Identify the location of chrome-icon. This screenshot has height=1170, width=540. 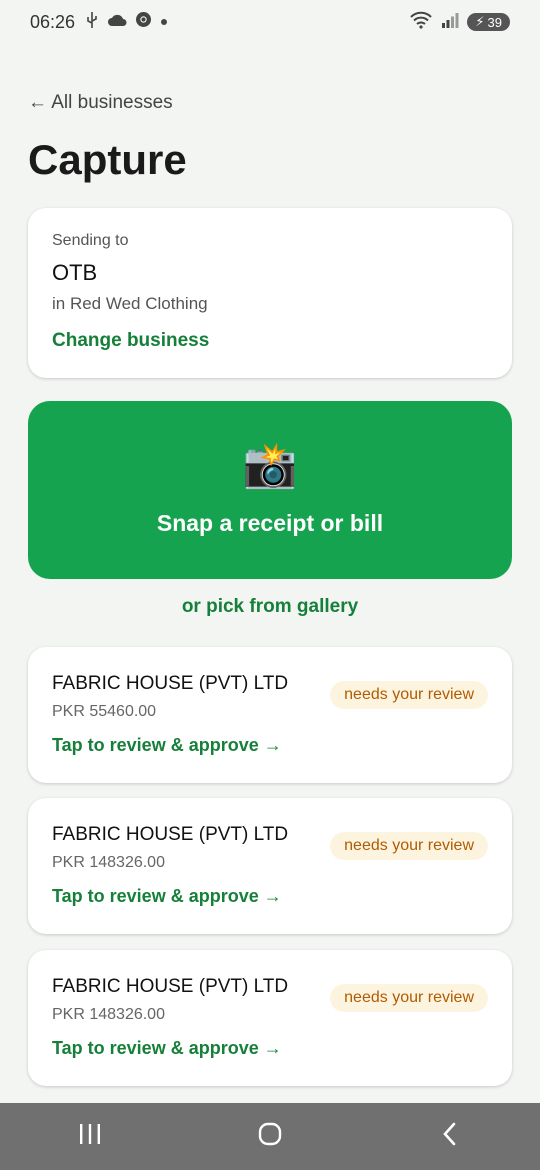
(143, 22).